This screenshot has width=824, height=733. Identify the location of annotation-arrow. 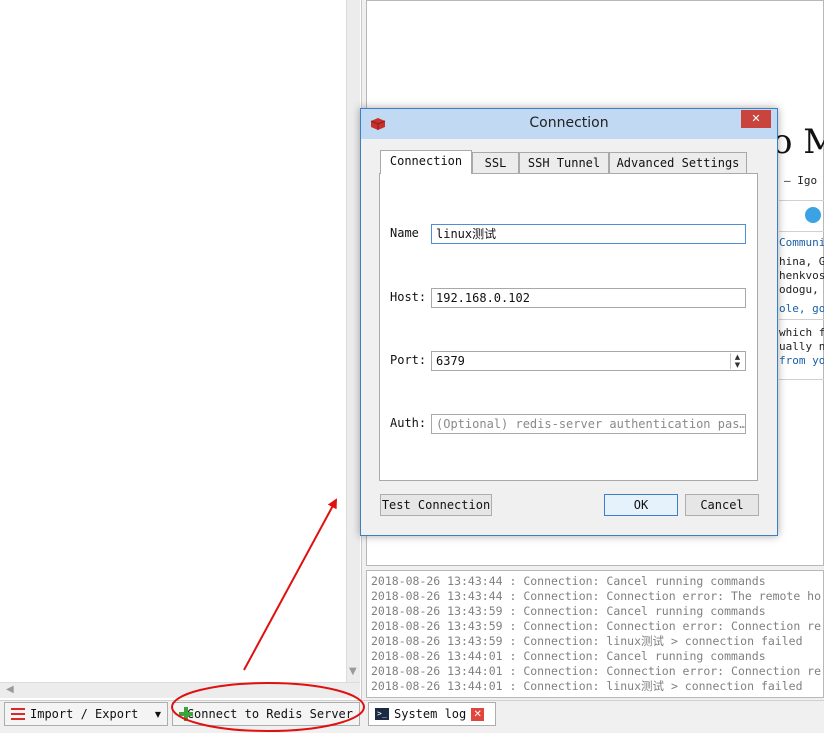
(290, 584).